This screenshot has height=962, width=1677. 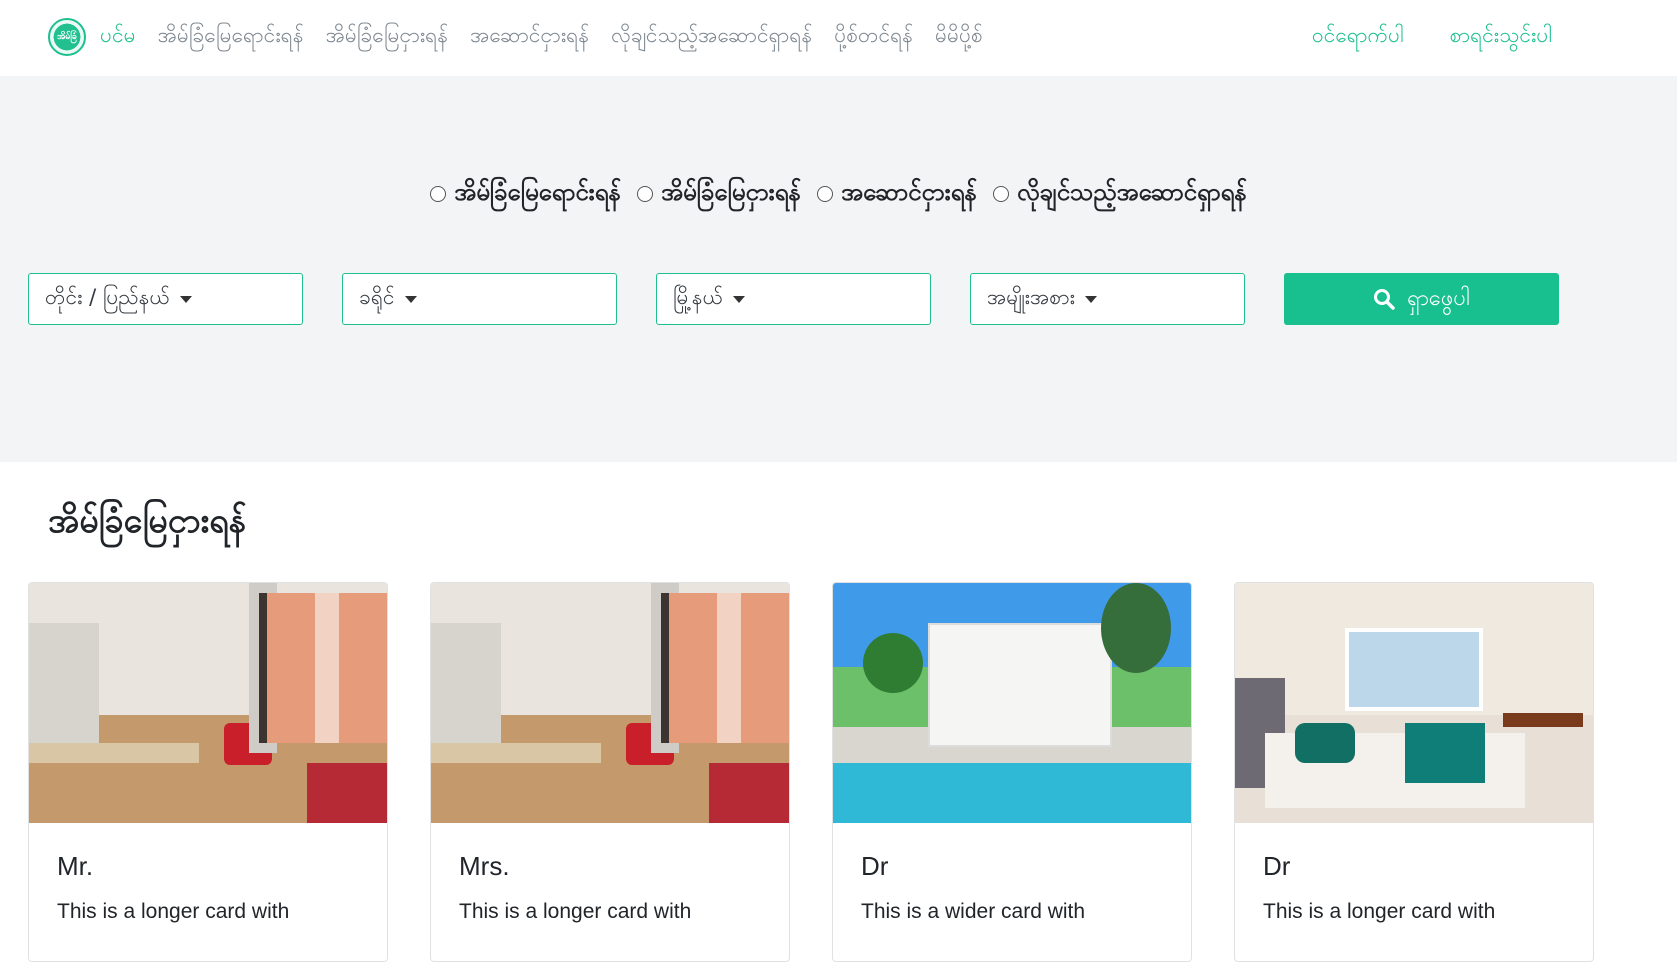 What do you see at coordinates (1358, 37) in the screenshot?
I see `login-link: ဝင်ရောက်ပါ` at bounding box center [1358, 37].